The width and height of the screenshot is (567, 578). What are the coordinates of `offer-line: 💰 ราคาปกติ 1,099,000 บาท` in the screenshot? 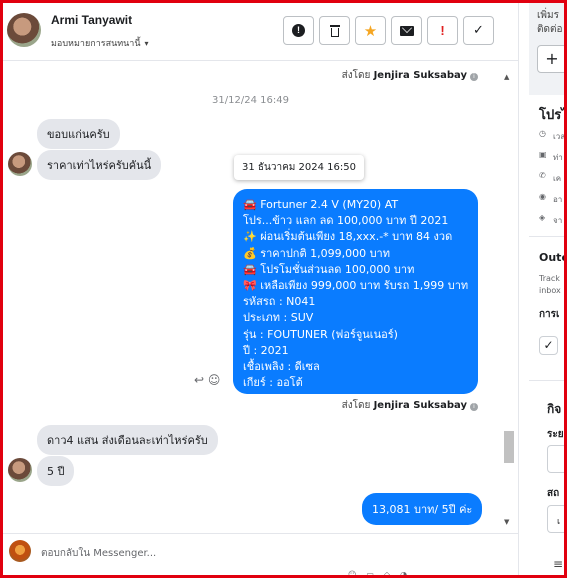 It's located at (316, 253).